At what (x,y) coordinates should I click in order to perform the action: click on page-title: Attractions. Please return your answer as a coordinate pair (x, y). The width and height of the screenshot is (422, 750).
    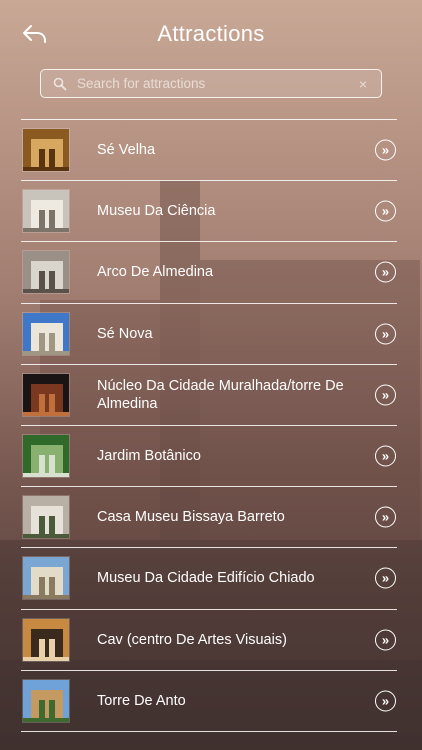
    Looking at the image, I should click on (211, 33).